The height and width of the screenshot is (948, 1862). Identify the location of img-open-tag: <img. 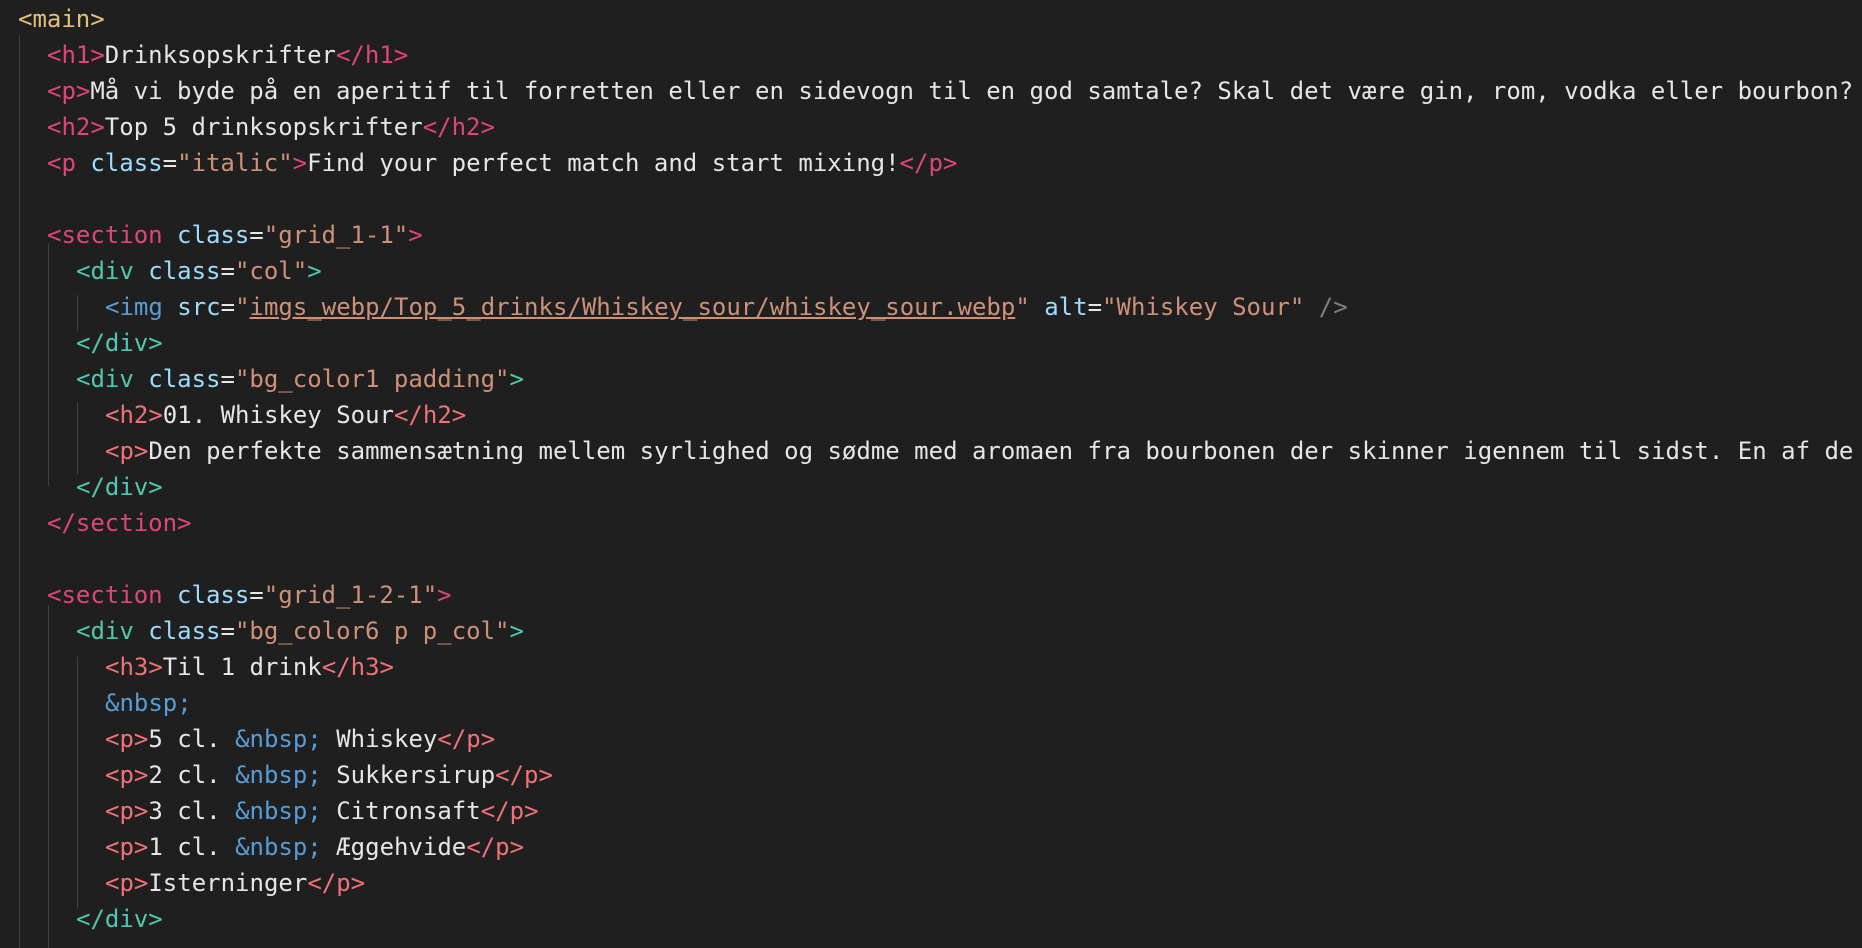
(134, 307).